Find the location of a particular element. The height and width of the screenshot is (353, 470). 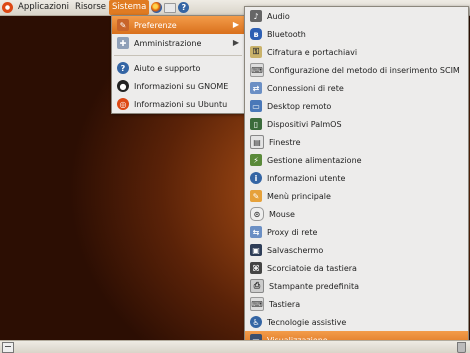

keyboard-icon: ⌨ is located at coordinates (257, 304).